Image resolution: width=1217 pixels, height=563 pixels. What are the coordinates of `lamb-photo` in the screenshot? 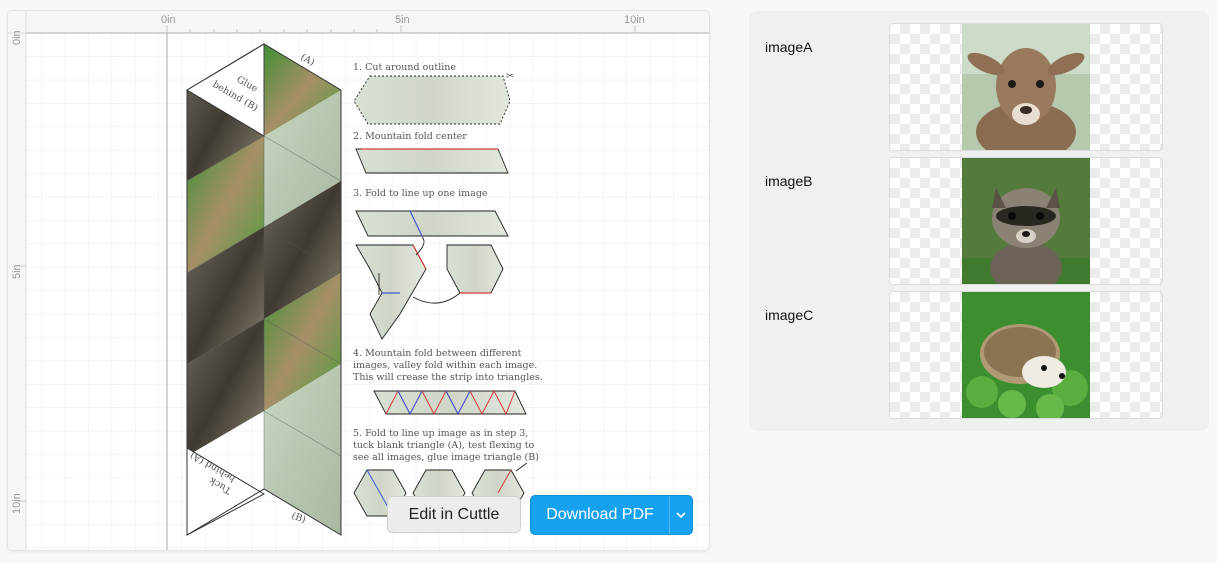 It's located at (1026, 87).